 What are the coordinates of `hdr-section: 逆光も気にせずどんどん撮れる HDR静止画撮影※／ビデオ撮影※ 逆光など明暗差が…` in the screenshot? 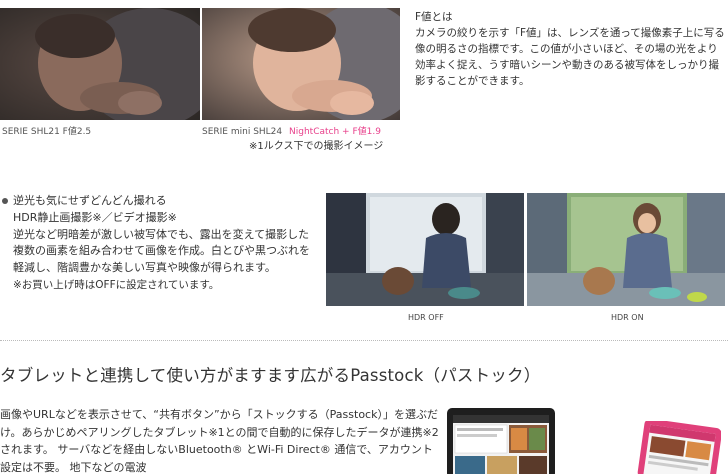 It's located at (157, 243).